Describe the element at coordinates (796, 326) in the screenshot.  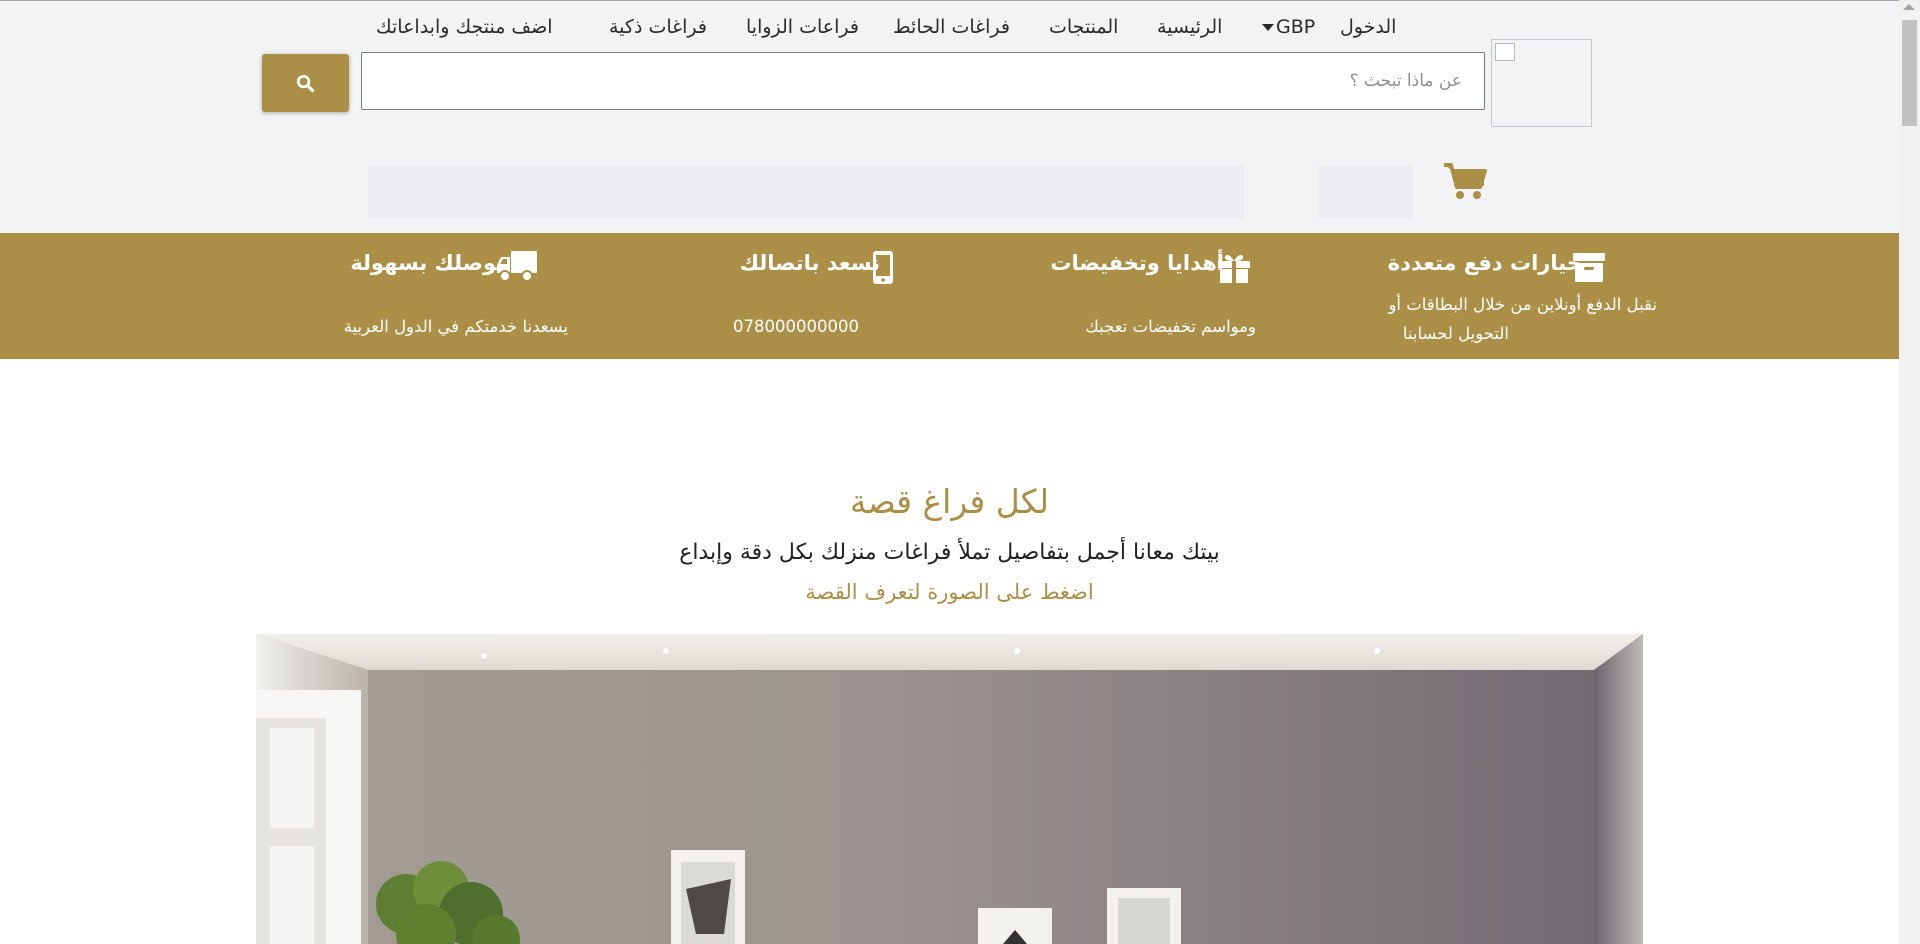
I see `feature-contact-phone: 078000000000` at that location.